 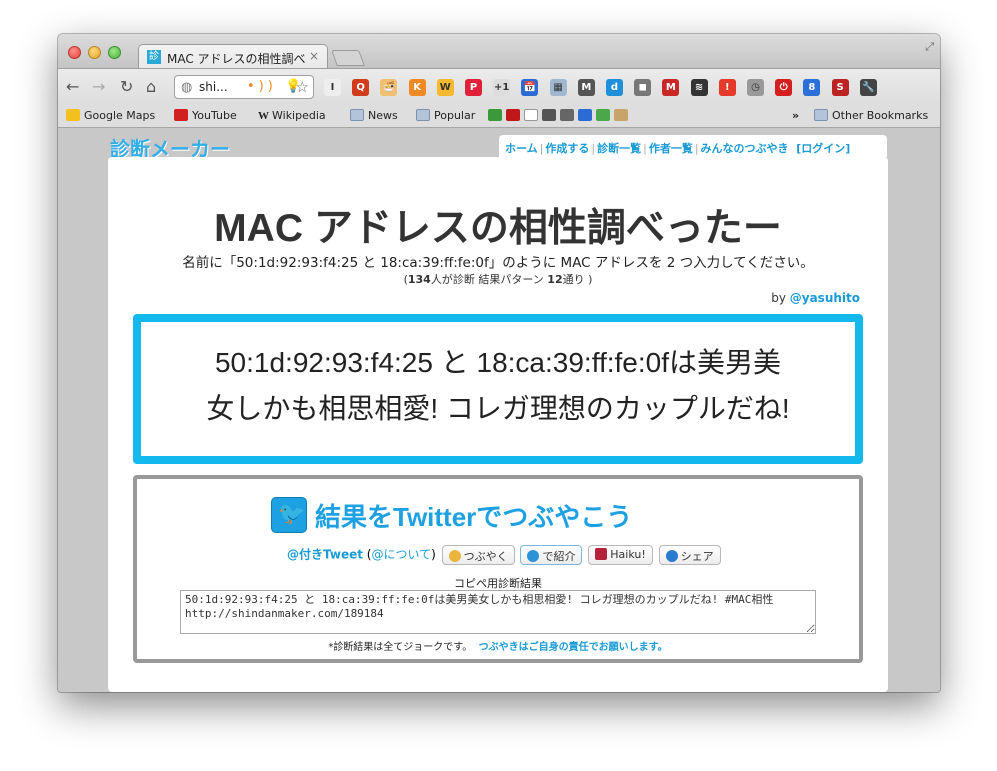 What do you see at coordinates (473, 515) in the screenshot?
I see `tweet-result-button: 結果をTwitterでつぶやこう` at bounding box center [473, 515].